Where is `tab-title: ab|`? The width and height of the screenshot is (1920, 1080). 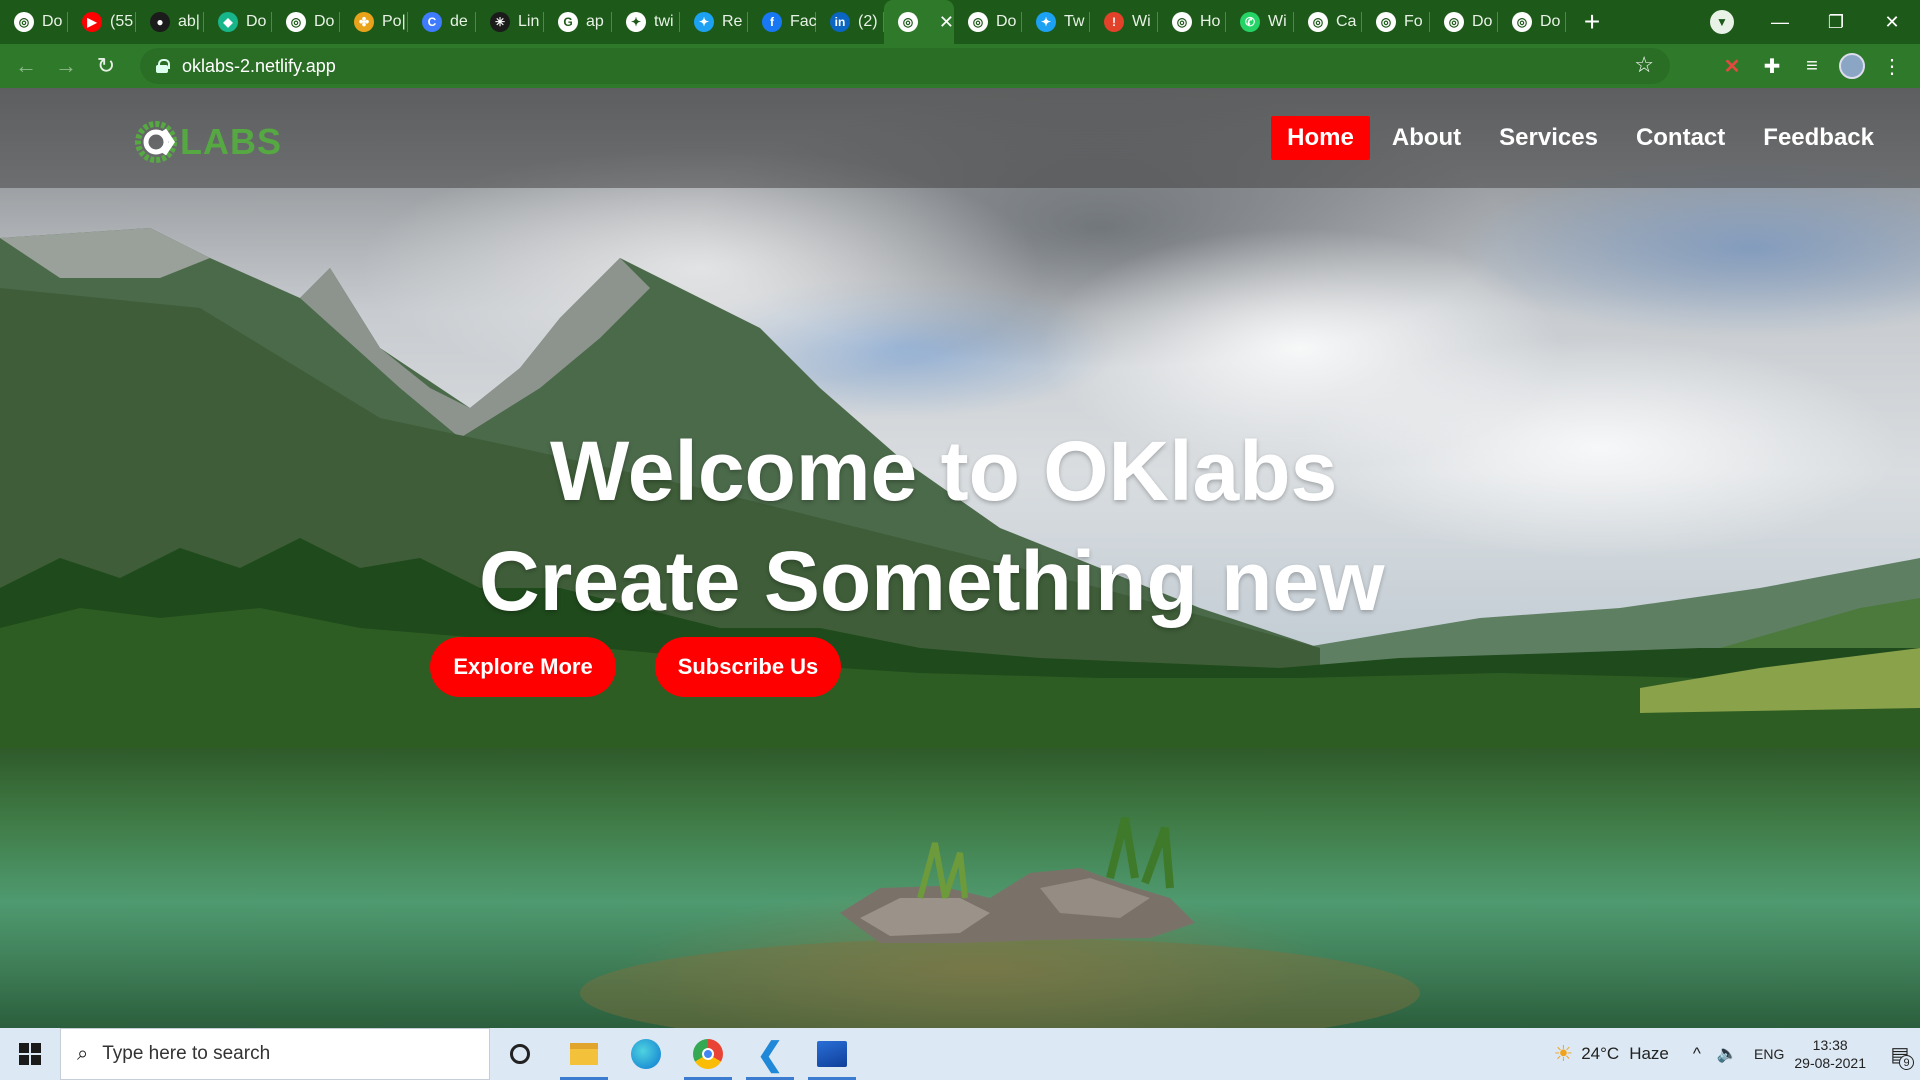 tab-title: ab| is located at coordinates (189, 21).